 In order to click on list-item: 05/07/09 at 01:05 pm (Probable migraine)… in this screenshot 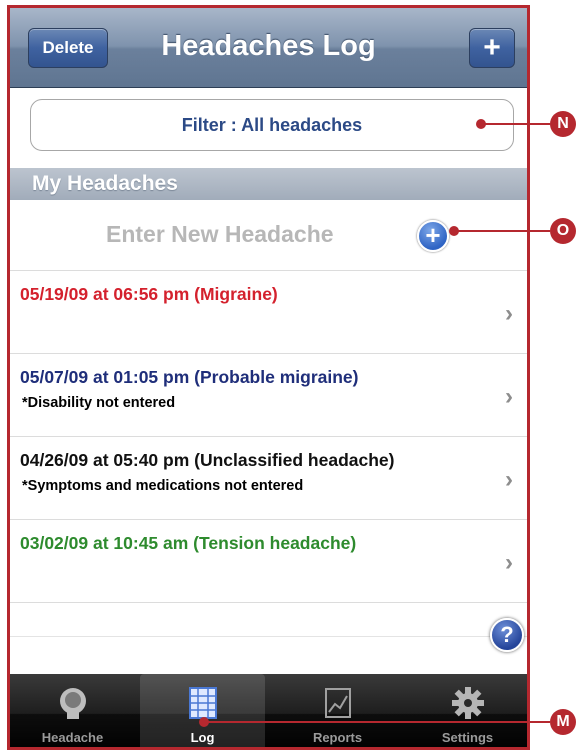, I will do `click(268, 396)`.